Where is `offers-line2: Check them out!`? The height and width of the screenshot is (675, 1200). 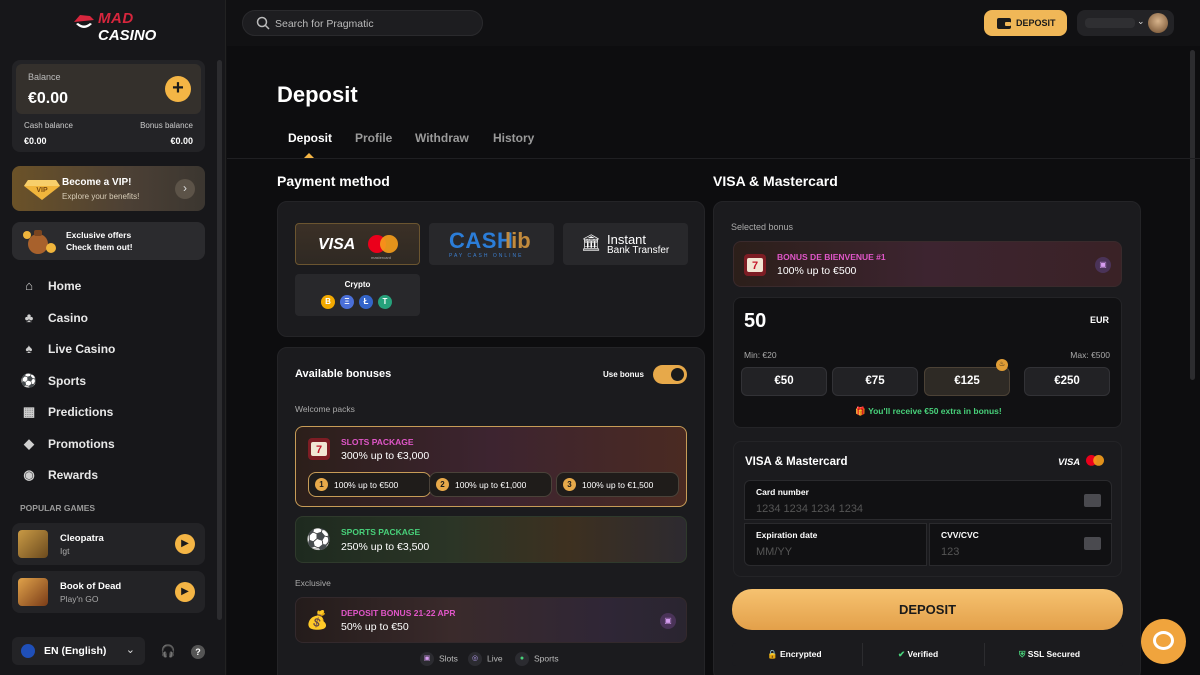 offers-line2: Check them out! is located at coordinates (99, 247).